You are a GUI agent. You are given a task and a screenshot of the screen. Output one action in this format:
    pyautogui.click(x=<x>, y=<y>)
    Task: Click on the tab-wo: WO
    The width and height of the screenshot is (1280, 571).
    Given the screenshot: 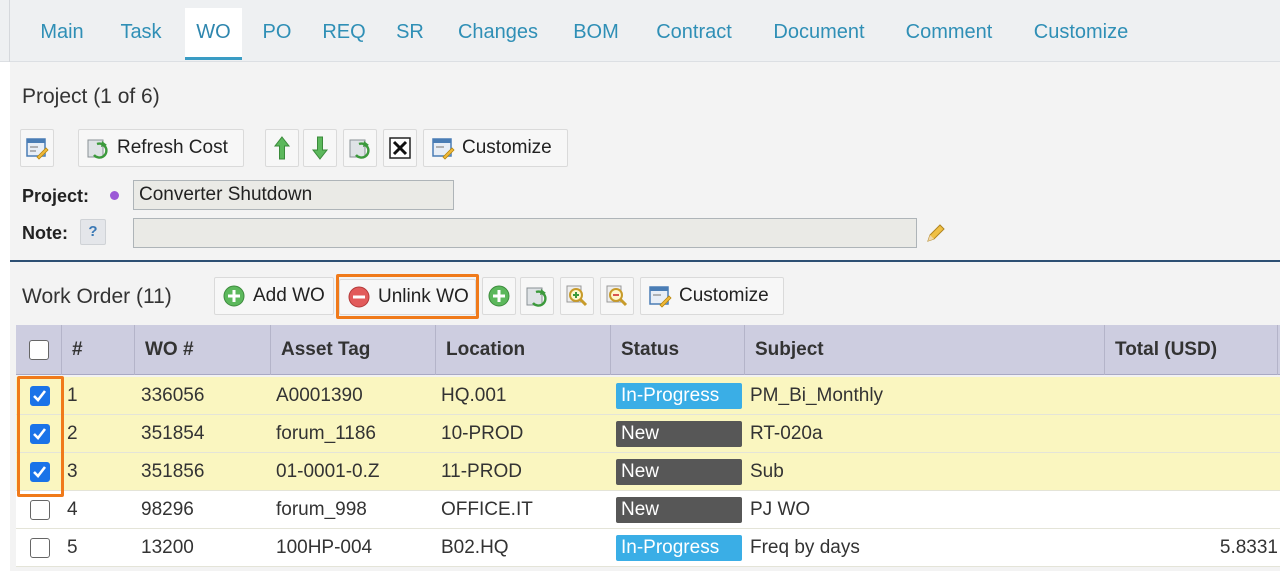 What is the action you would take?
    pyautogui.click(x=213, y=34)
    